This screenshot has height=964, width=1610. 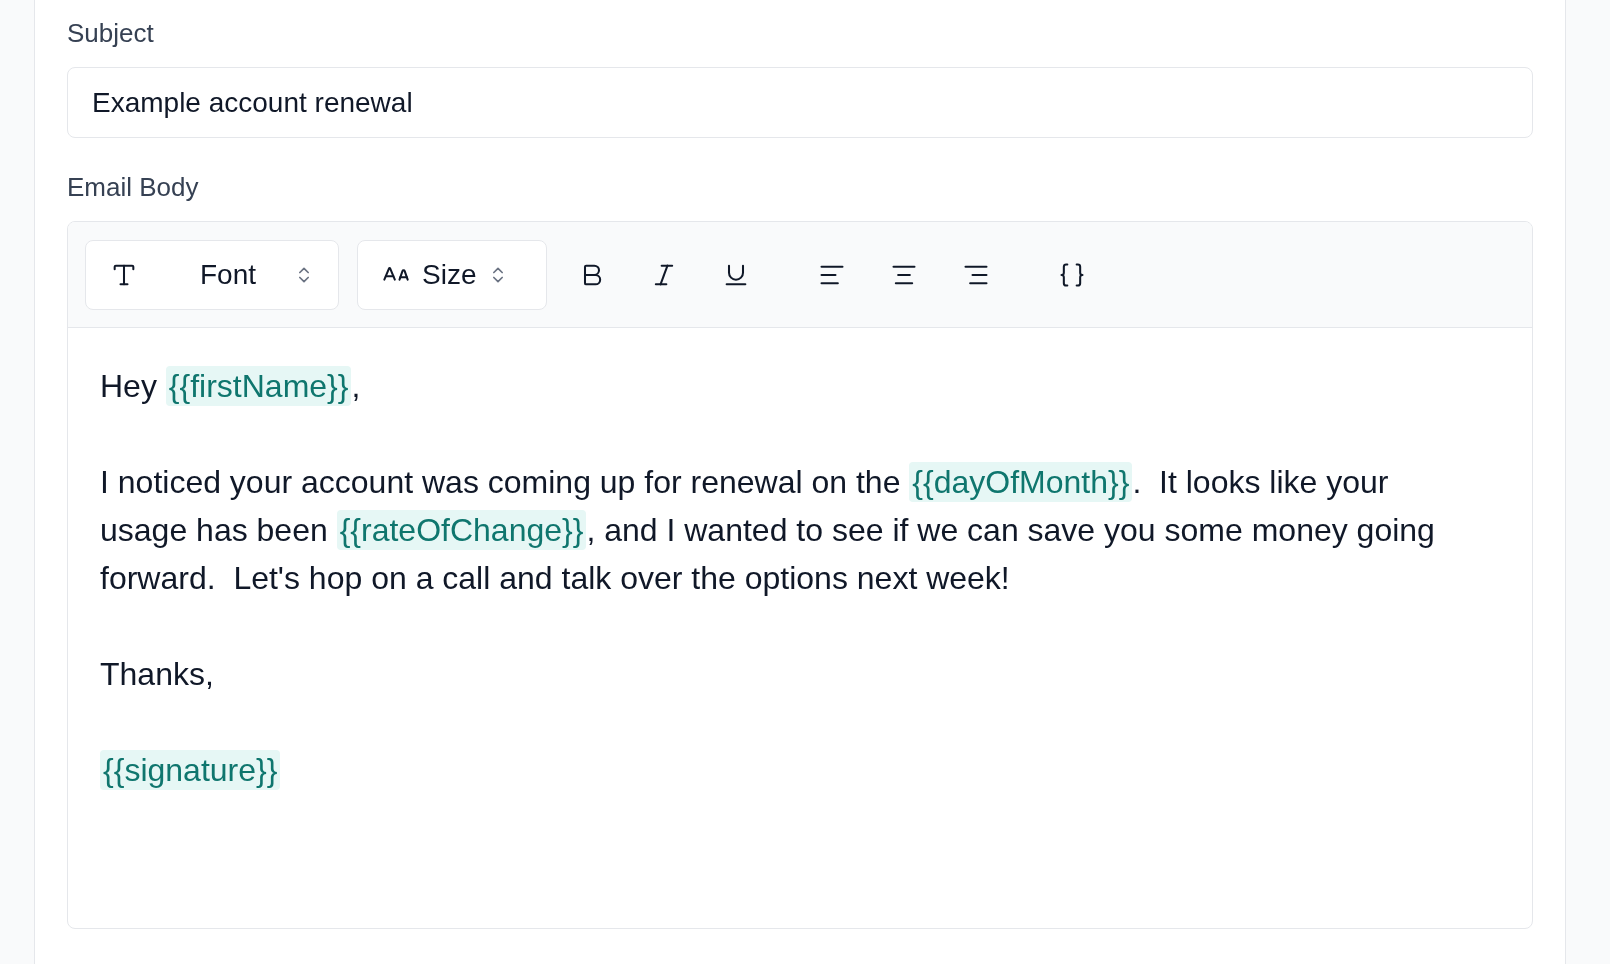 What do you see at coordinates (800, 102) in the screenshot?
I see `subject-field: Example account renewal` at bounding box center [800, 102].